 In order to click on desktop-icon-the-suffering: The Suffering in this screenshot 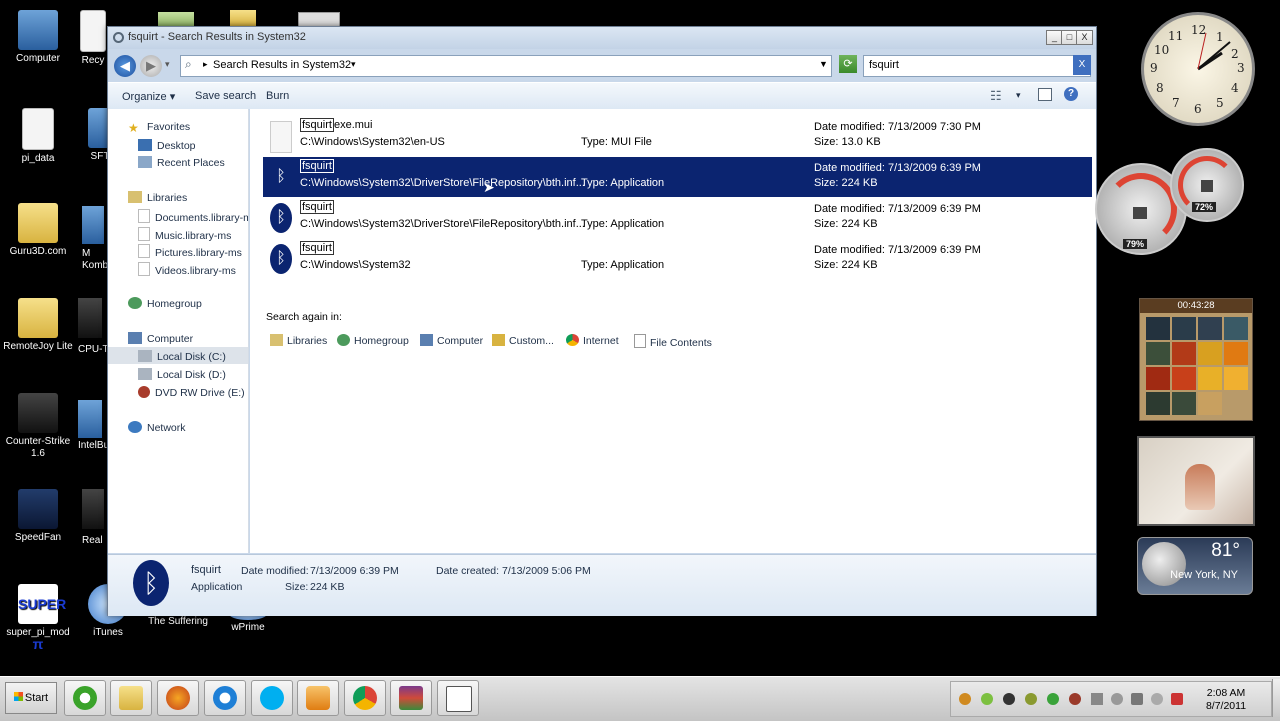, I will do `click(178, 622)`.